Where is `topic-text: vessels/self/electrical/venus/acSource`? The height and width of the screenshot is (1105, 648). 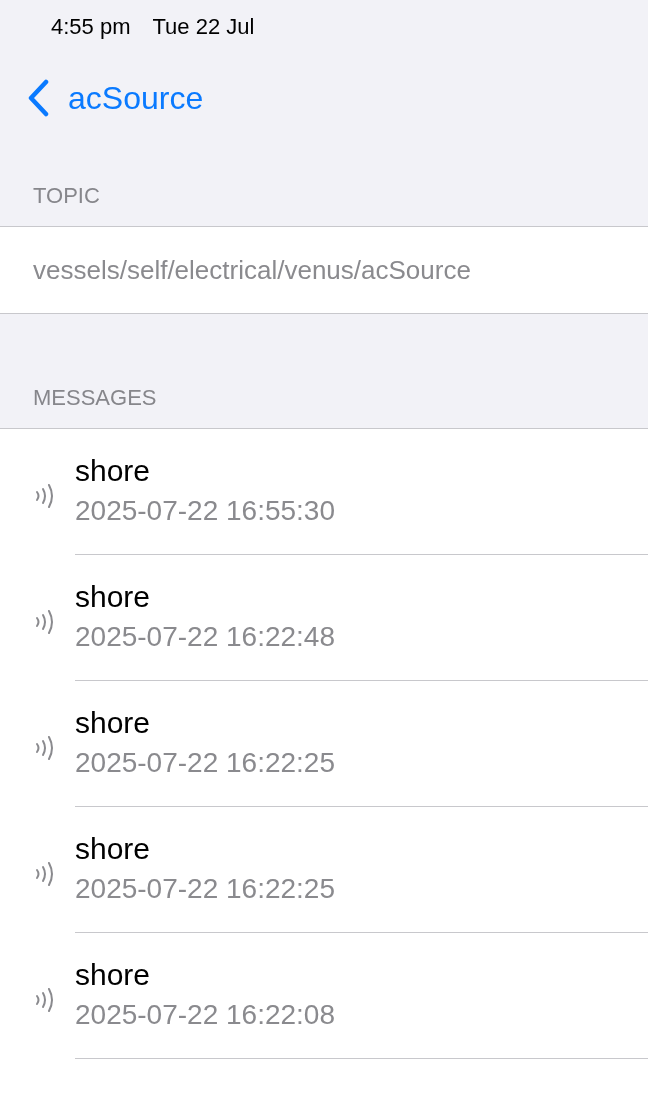
topic-text: vessels/self/electrical/venus/acSource is located at coordinates (252, 270).